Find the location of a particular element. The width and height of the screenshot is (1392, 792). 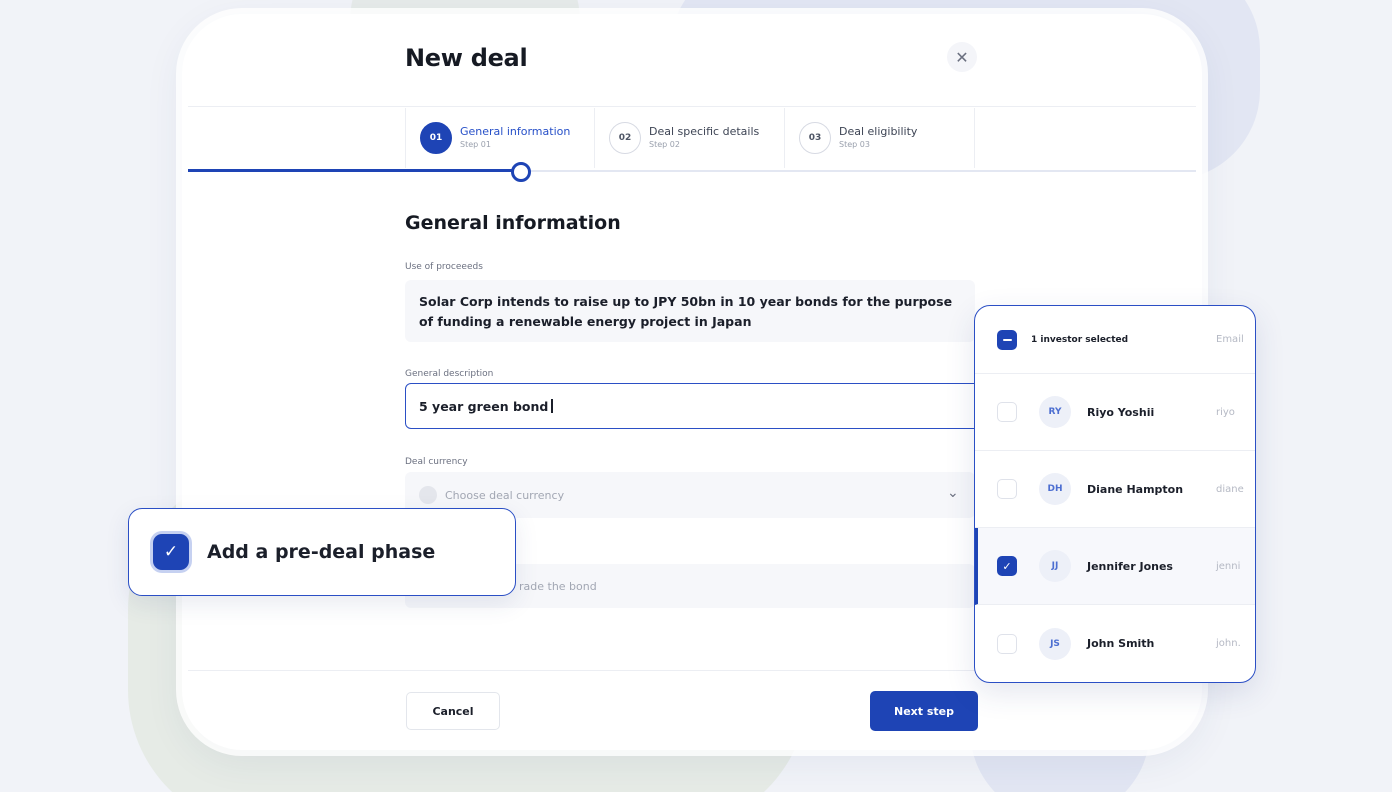

step-deal-eligibility: 03 Deal eligibility Step 03 is located at coordinates (880, 138).